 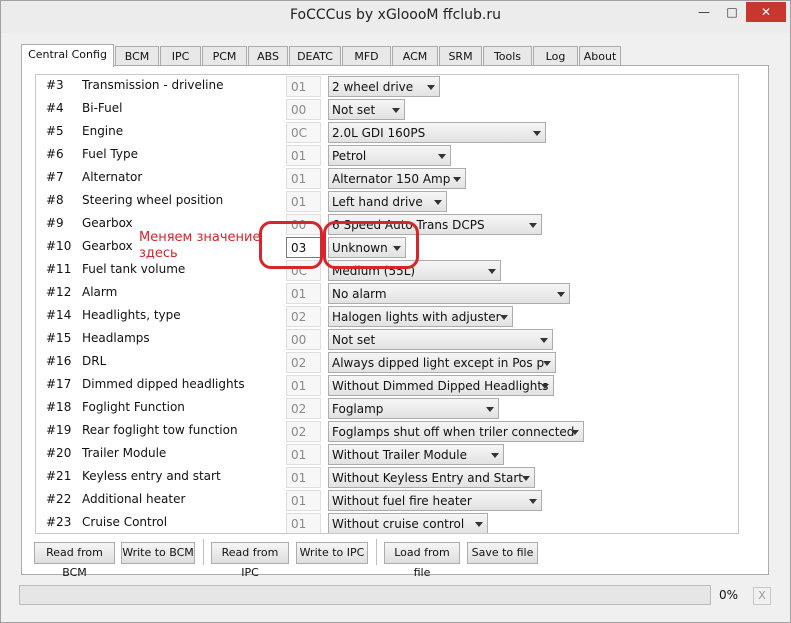 What do you see at coordinates (100, 292) in the screenshot?
I see `row-name: Alarm` at bounding box center [100, 292].